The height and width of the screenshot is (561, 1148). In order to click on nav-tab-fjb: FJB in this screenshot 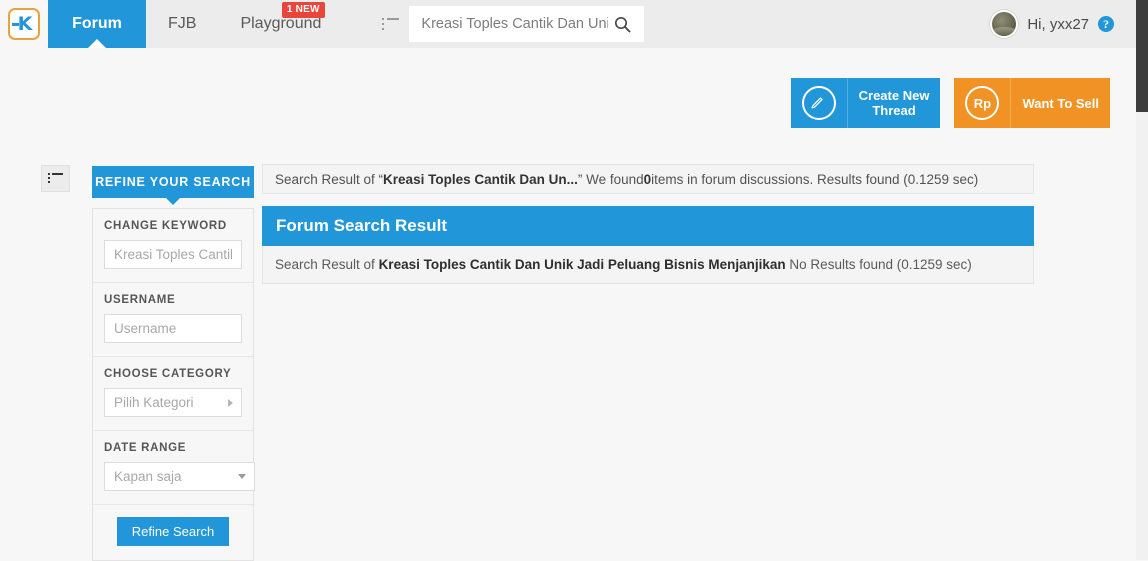, I will do `click(182, 24)`.